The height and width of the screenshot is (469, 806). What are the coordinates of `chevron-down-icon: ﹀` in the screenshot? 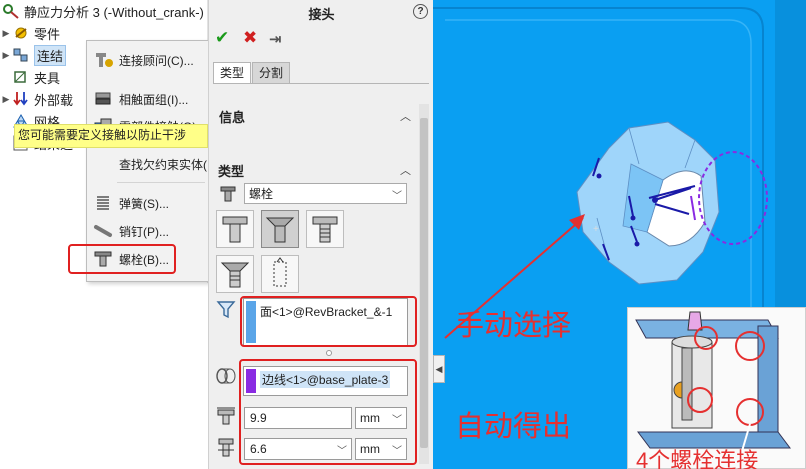 It's located at (397, 196).